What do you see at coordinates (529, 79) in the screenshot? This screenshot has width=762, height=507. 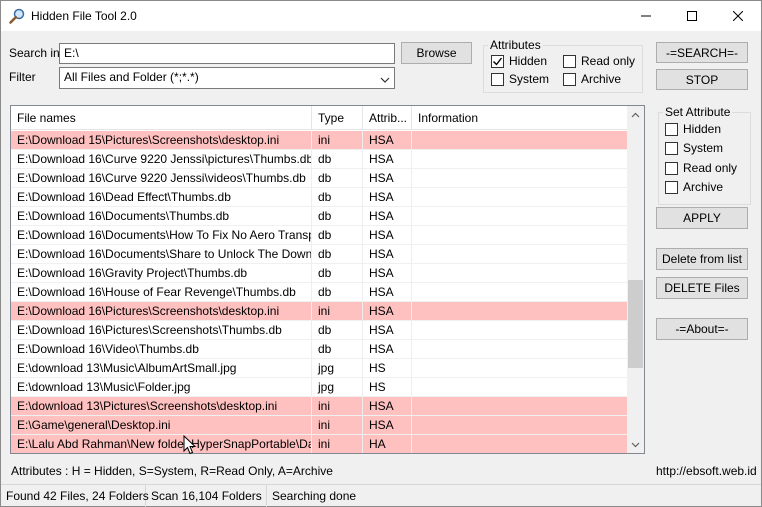 I see `filter-system-label: System` at bounding box center [529, 79].